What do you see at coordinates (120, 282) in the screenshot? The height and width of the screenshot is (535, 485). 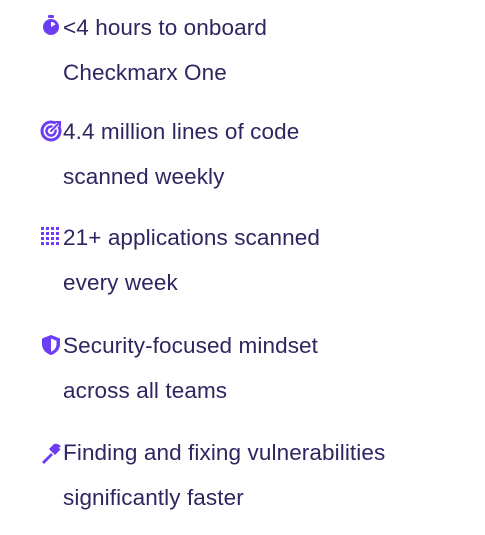 I see `stat-line-2: every week` at bounding box center [120, 282].